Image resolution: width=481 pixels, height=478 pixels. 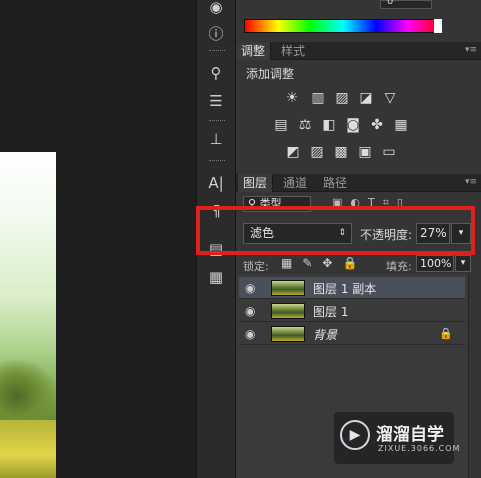 I want to click on tab-channels: 通道, so click(x=295, y=183).